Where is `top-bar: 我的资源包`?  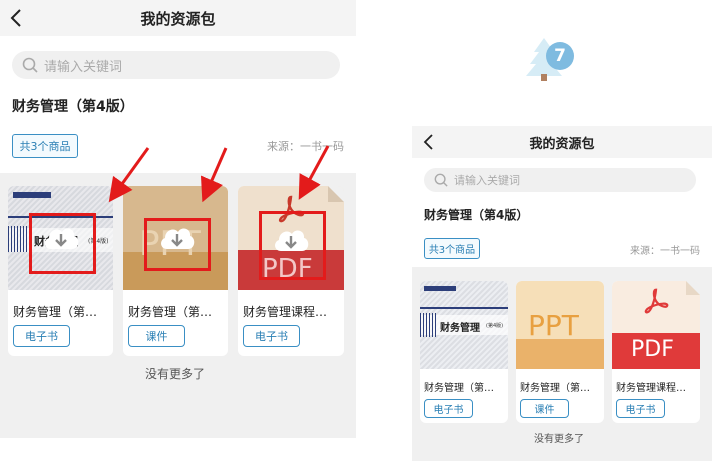
top-bar: 我的资源包 is located at coordinates (562, 142).